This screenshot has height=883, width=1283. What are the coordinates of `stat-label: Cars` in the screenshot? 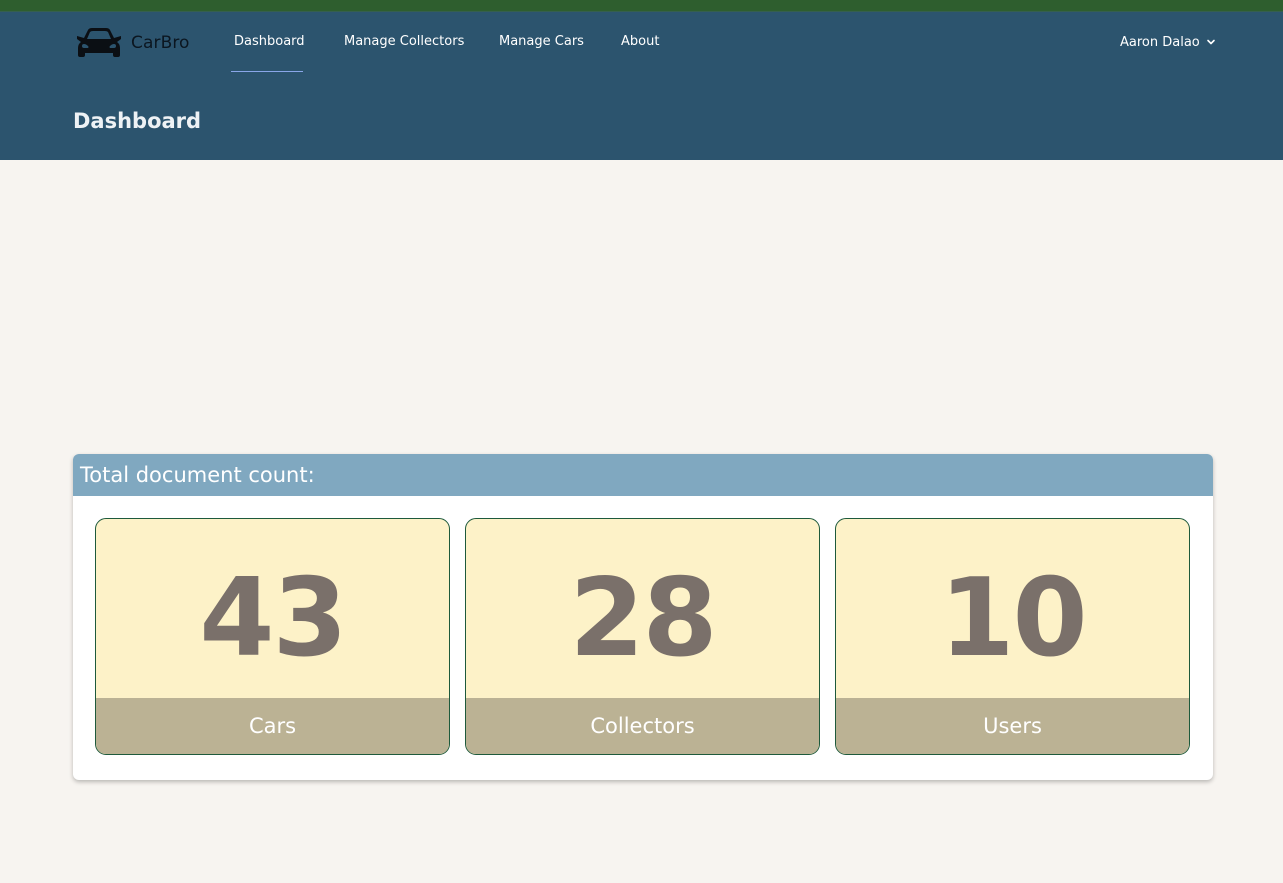 It's located at (272, 726).